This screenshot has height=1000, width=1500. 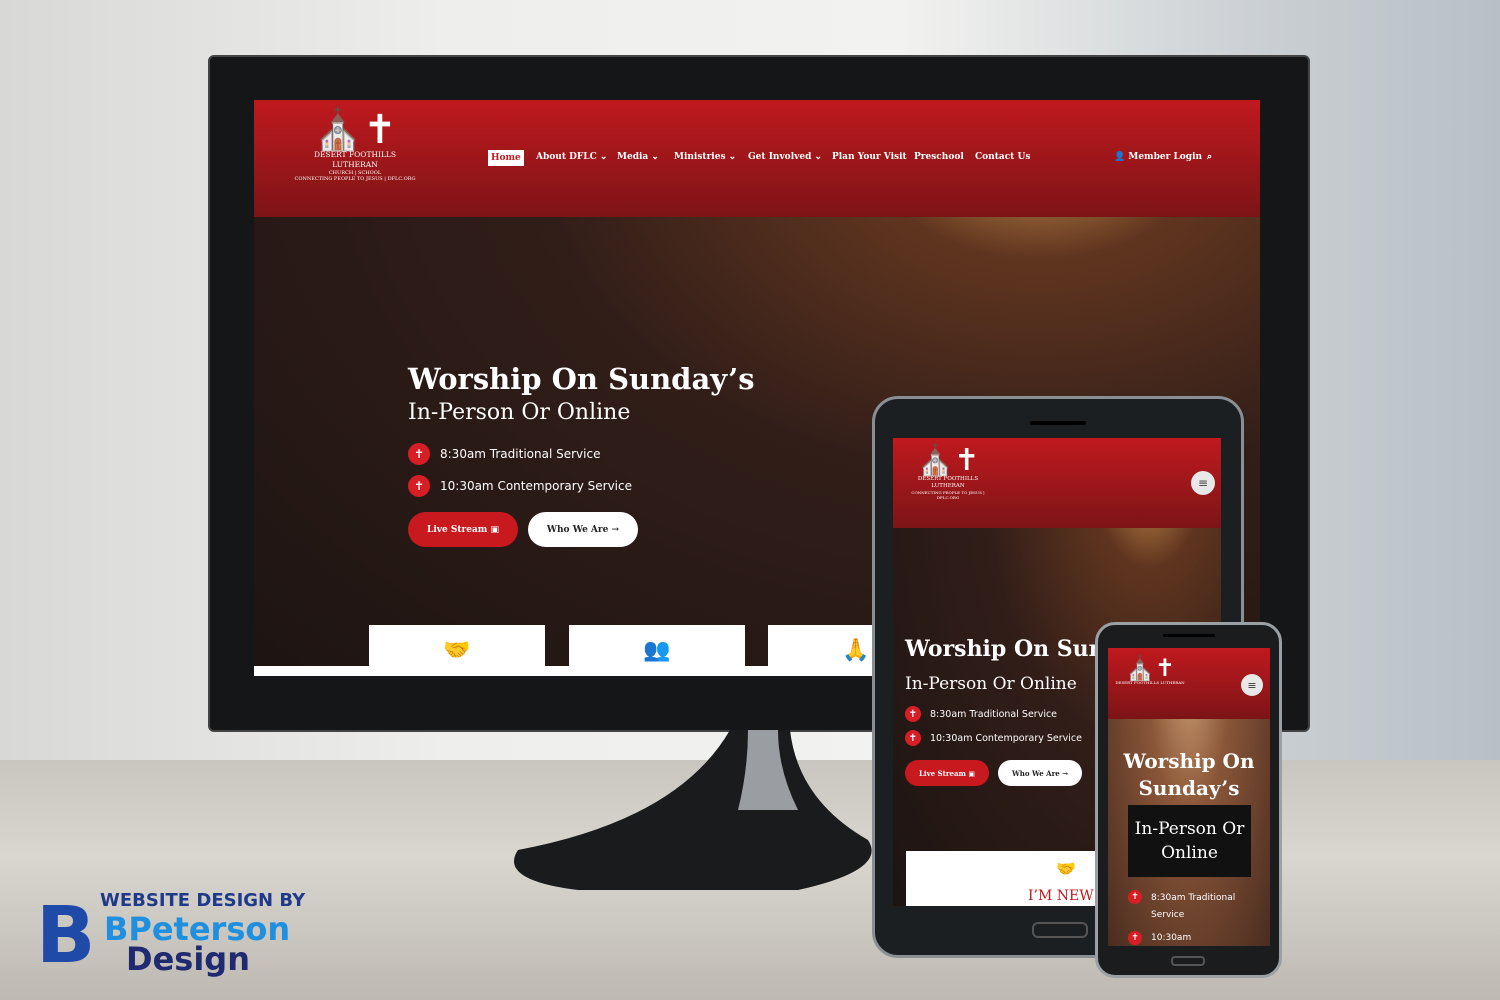 What do you see at coordinates (693, 810) in the screenshot?
I see `monitor-stand` at bounding box center [693, 810].